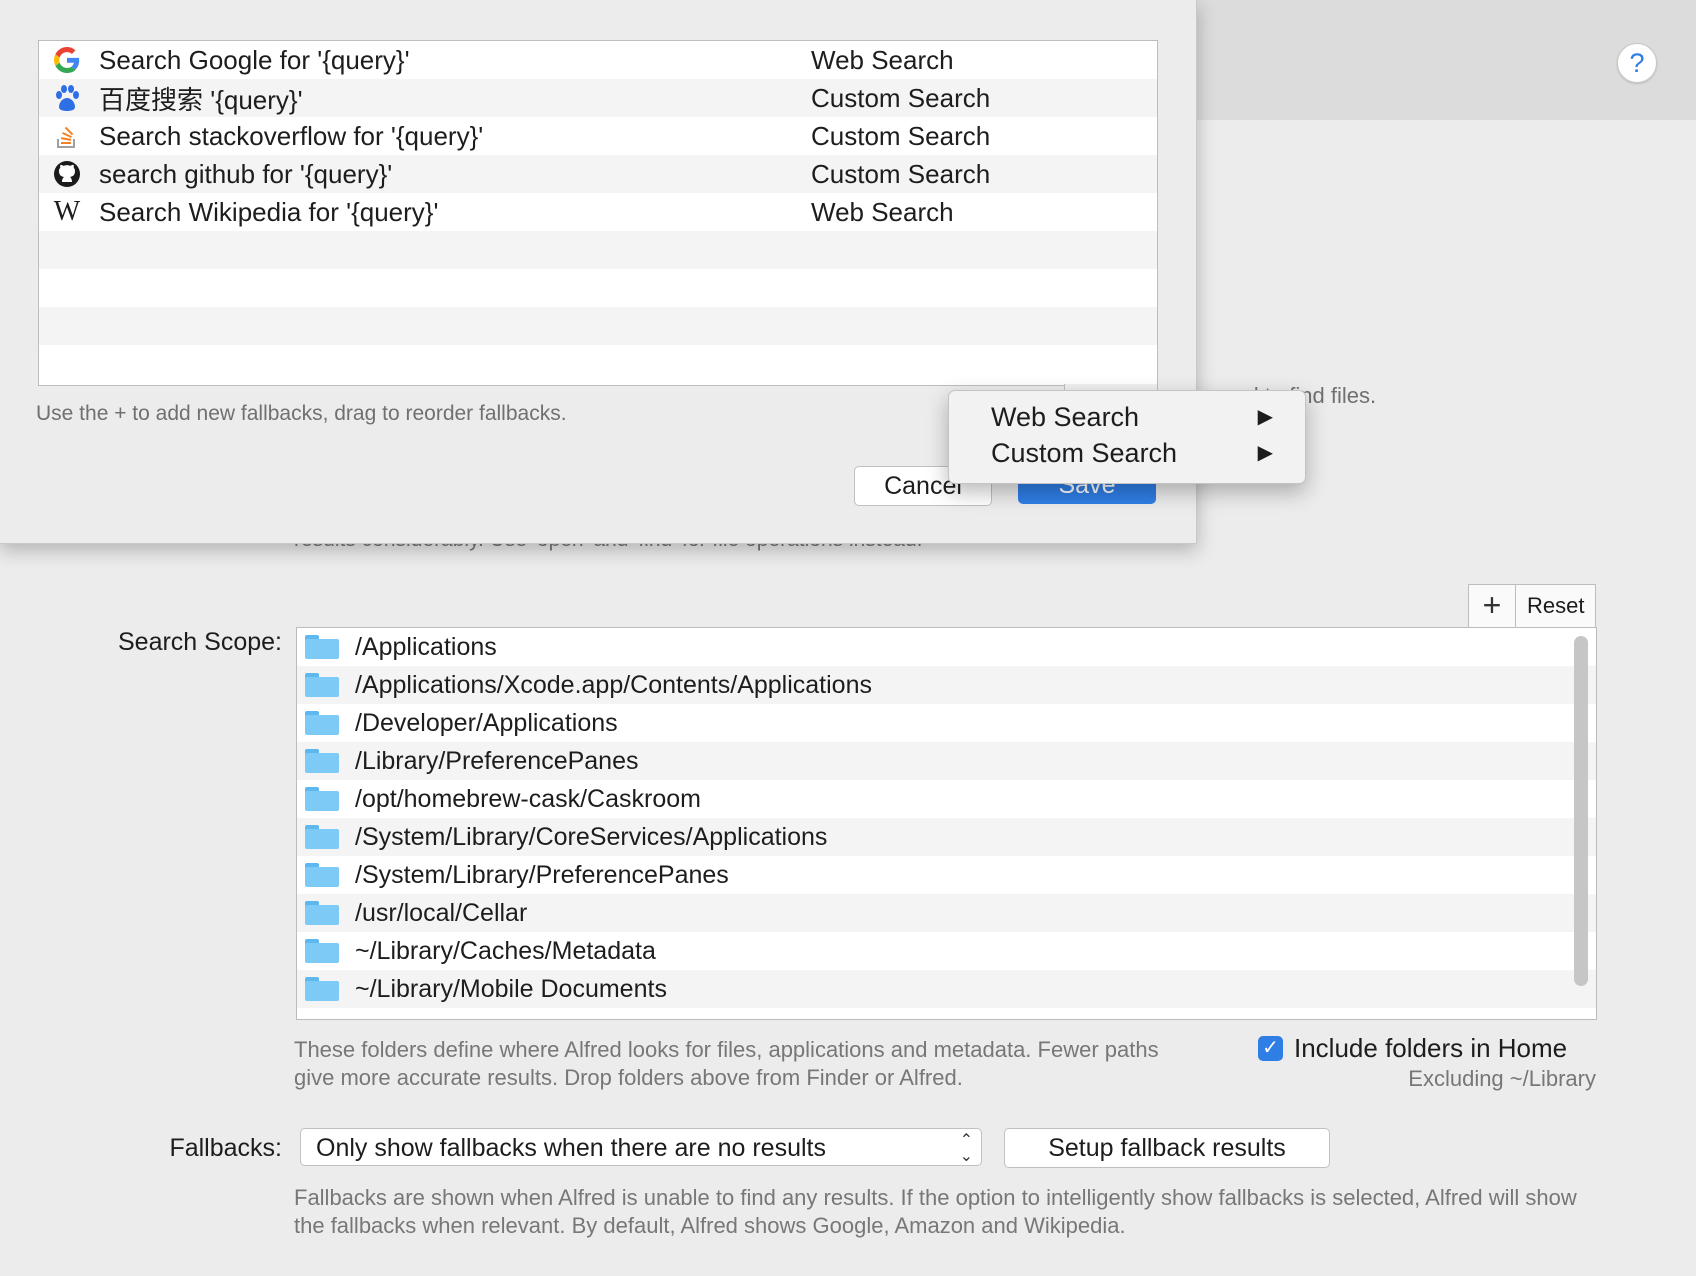  Describe the element at coordinates (1492, 606) in the screenshot. I see `add-folder-button: +` at that location.